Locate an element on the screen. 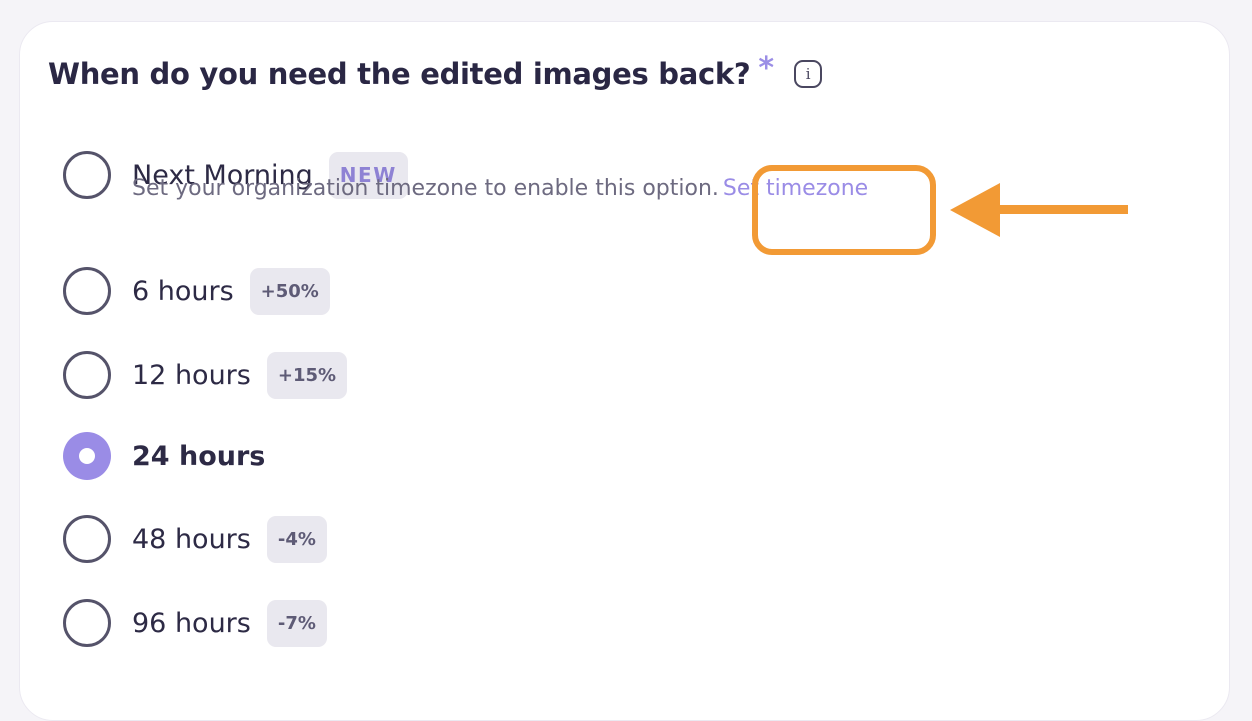 This screenshot has width=1252, height=721. option-48-hours: 48 hours -4% is located at coordinates (195, 539).